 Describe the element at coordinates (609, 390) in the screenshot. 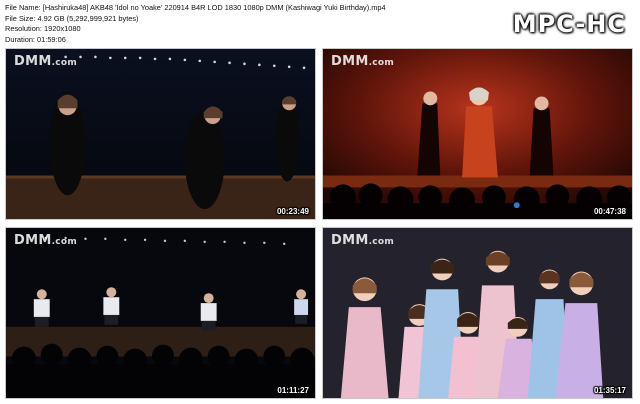

I see `timestamp: 01:35:17` at that location.